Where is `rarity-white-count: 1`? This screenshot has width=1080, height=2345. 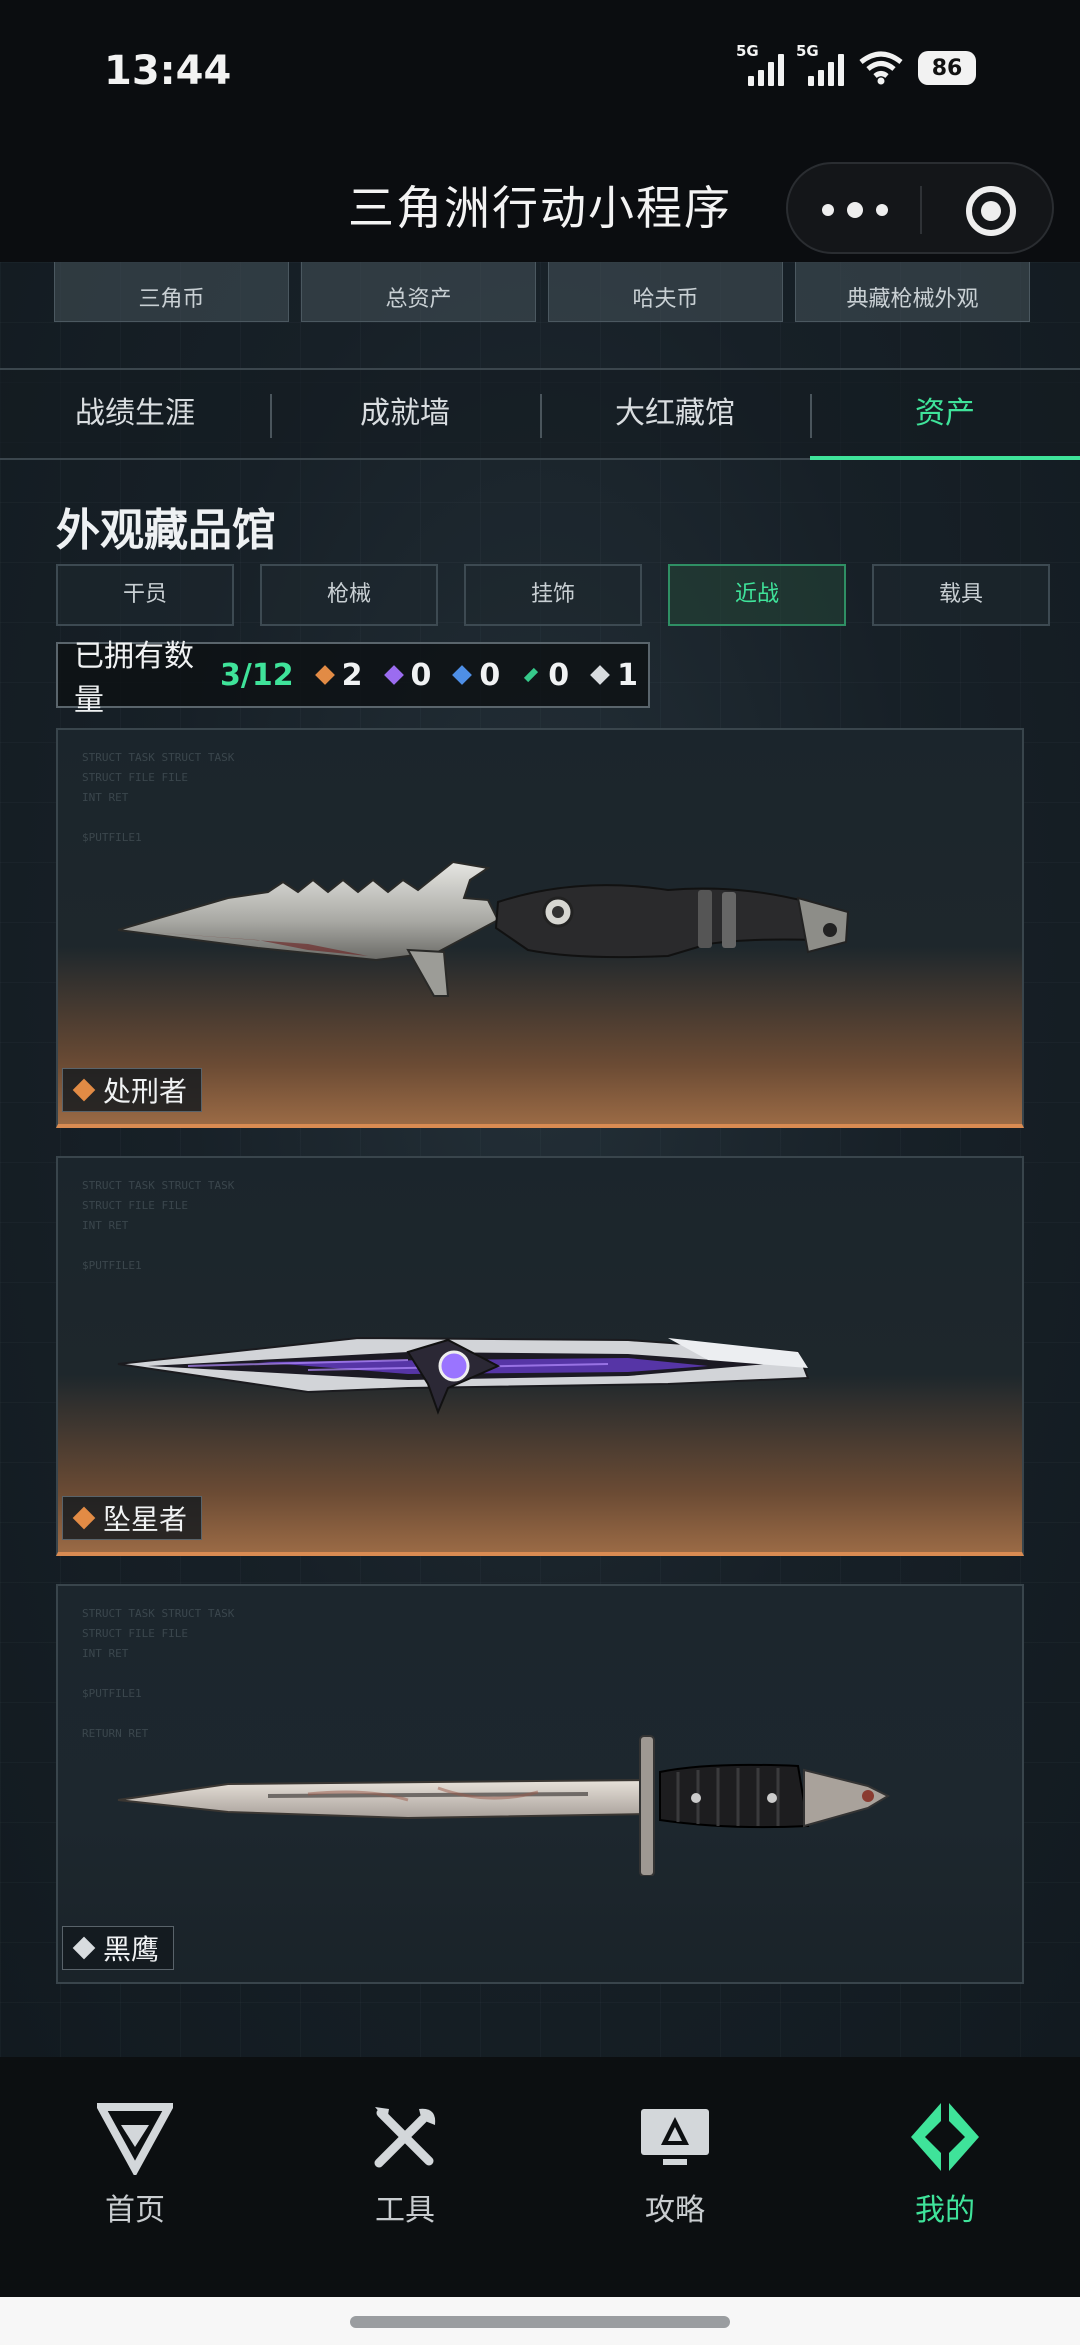
rarity-white-count: 1 is located at coordinates (613, 675).